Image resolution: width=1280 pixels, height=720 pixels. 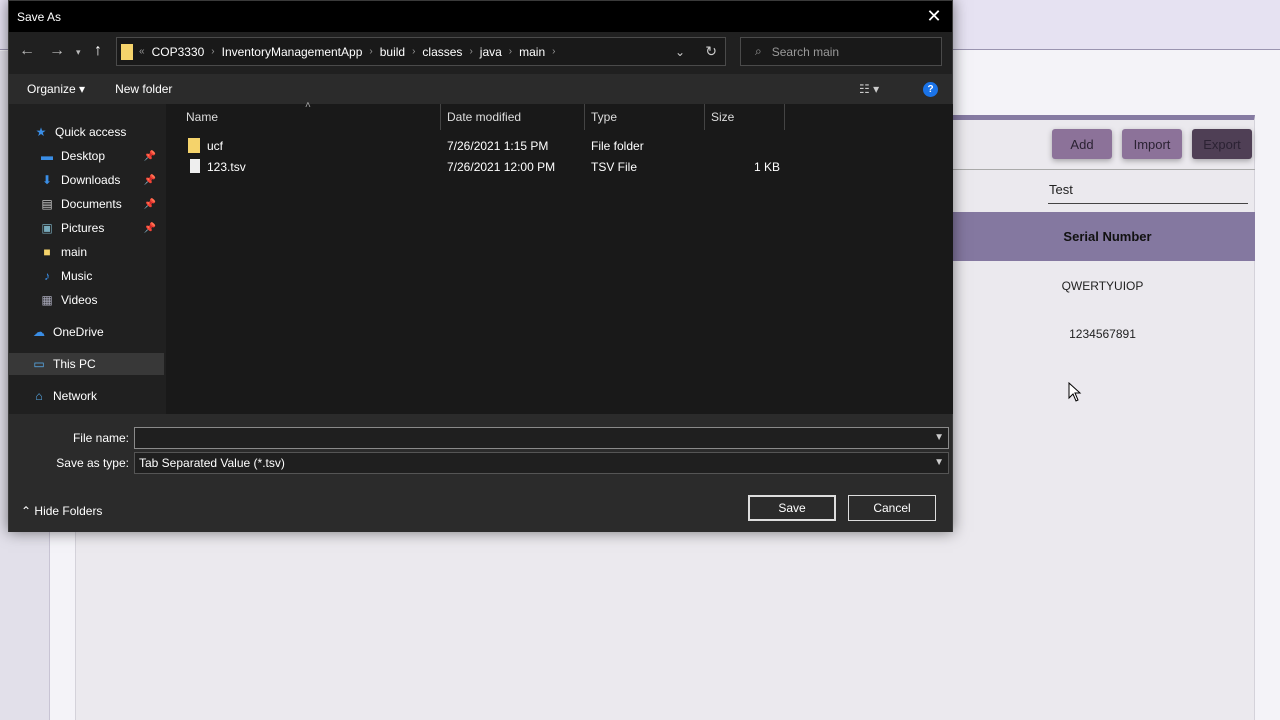 What do you see at coordinates (86, 364) in the screenshot?
I see `nav-this-pc: ▭ This PC` at bounding box center [86, 364].